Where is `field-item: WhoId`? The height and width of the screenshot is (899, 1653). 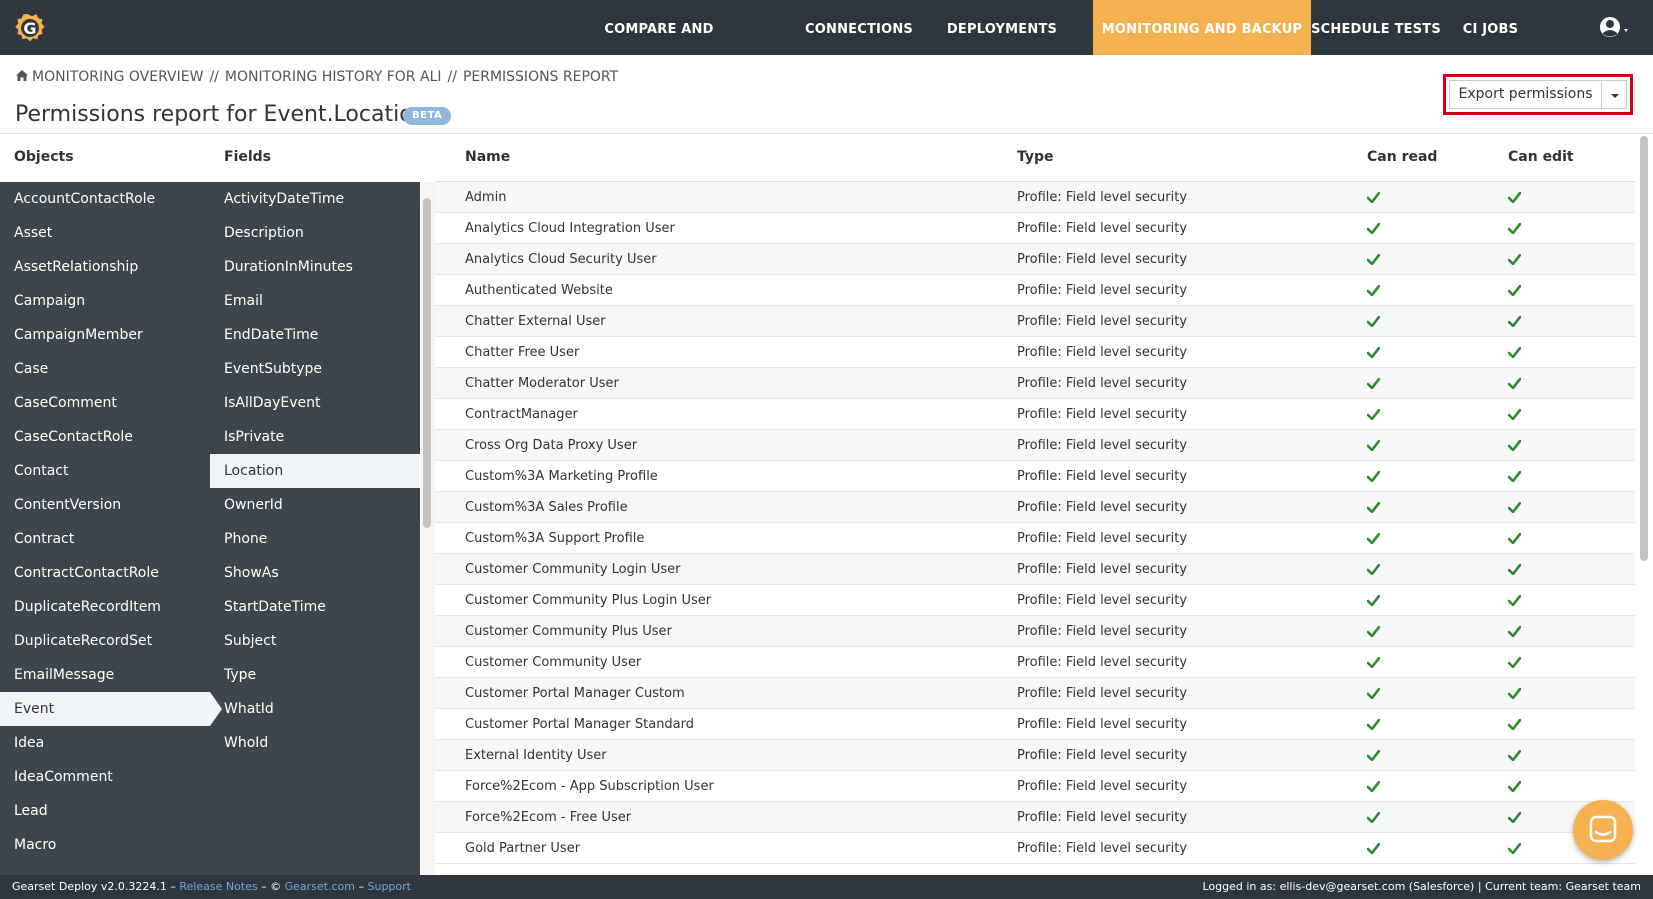 field-item: WhoId is located at coordinates (315, 743).